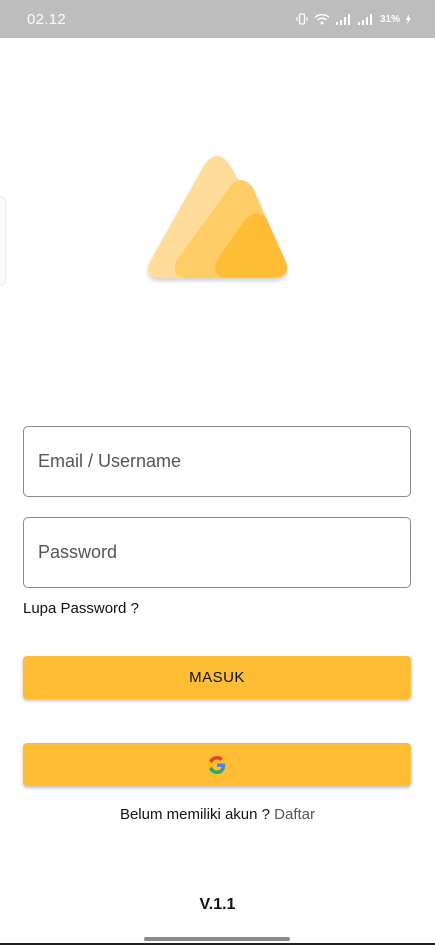  What do you see at coordinates (408, 19) in the screenshot?
I see `battery-charging-icon` at bounding box center [408, 19].